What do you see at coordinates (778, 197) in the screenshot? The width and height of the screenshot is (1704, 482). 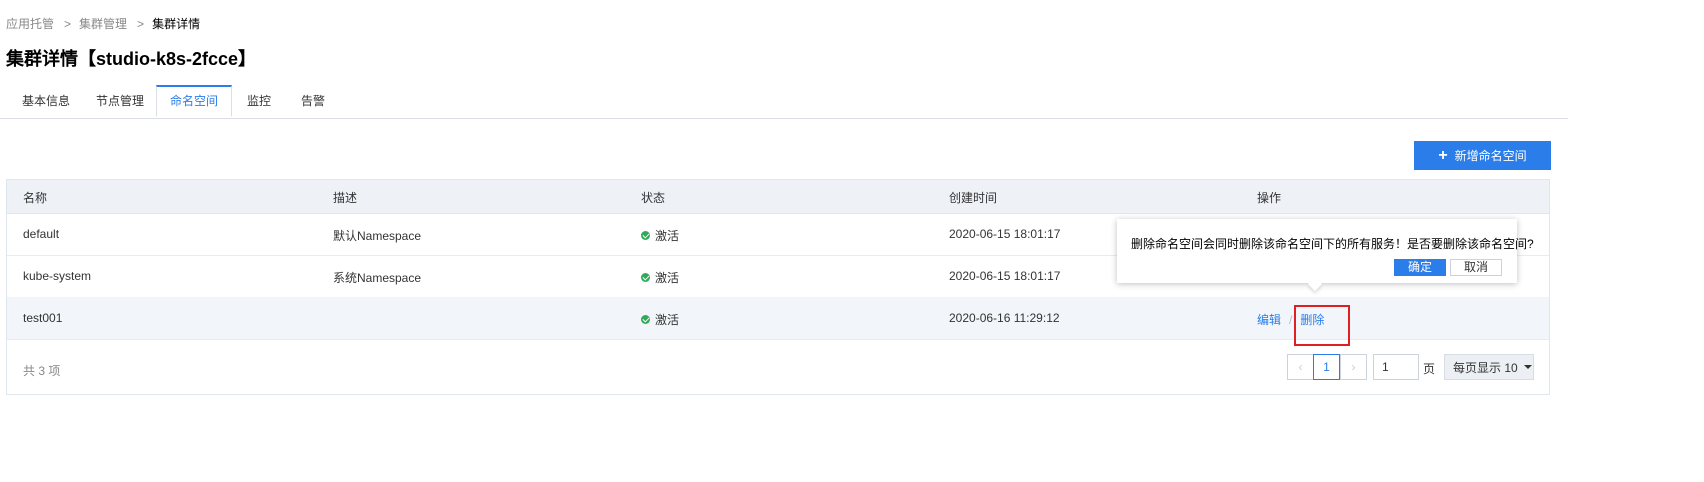 I see `table-header: 名称 描述 状态 创建时间 操作` at bounding box center [778, 197].